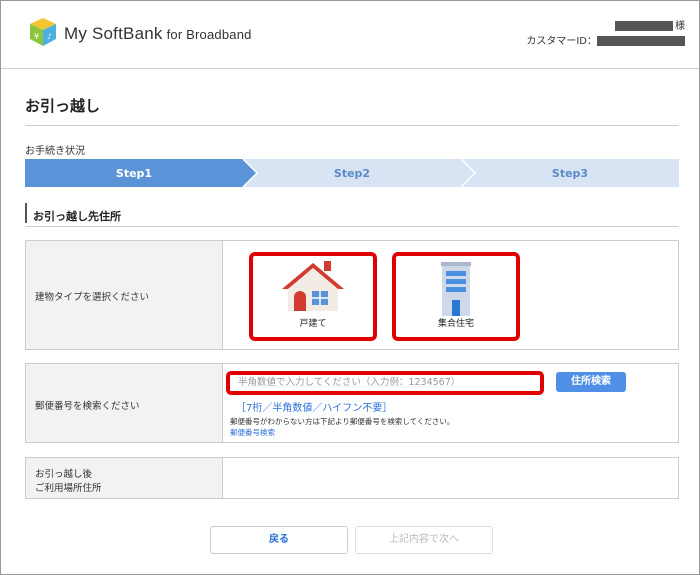  I want to click on step2-label: Step2, so click(352, 173).